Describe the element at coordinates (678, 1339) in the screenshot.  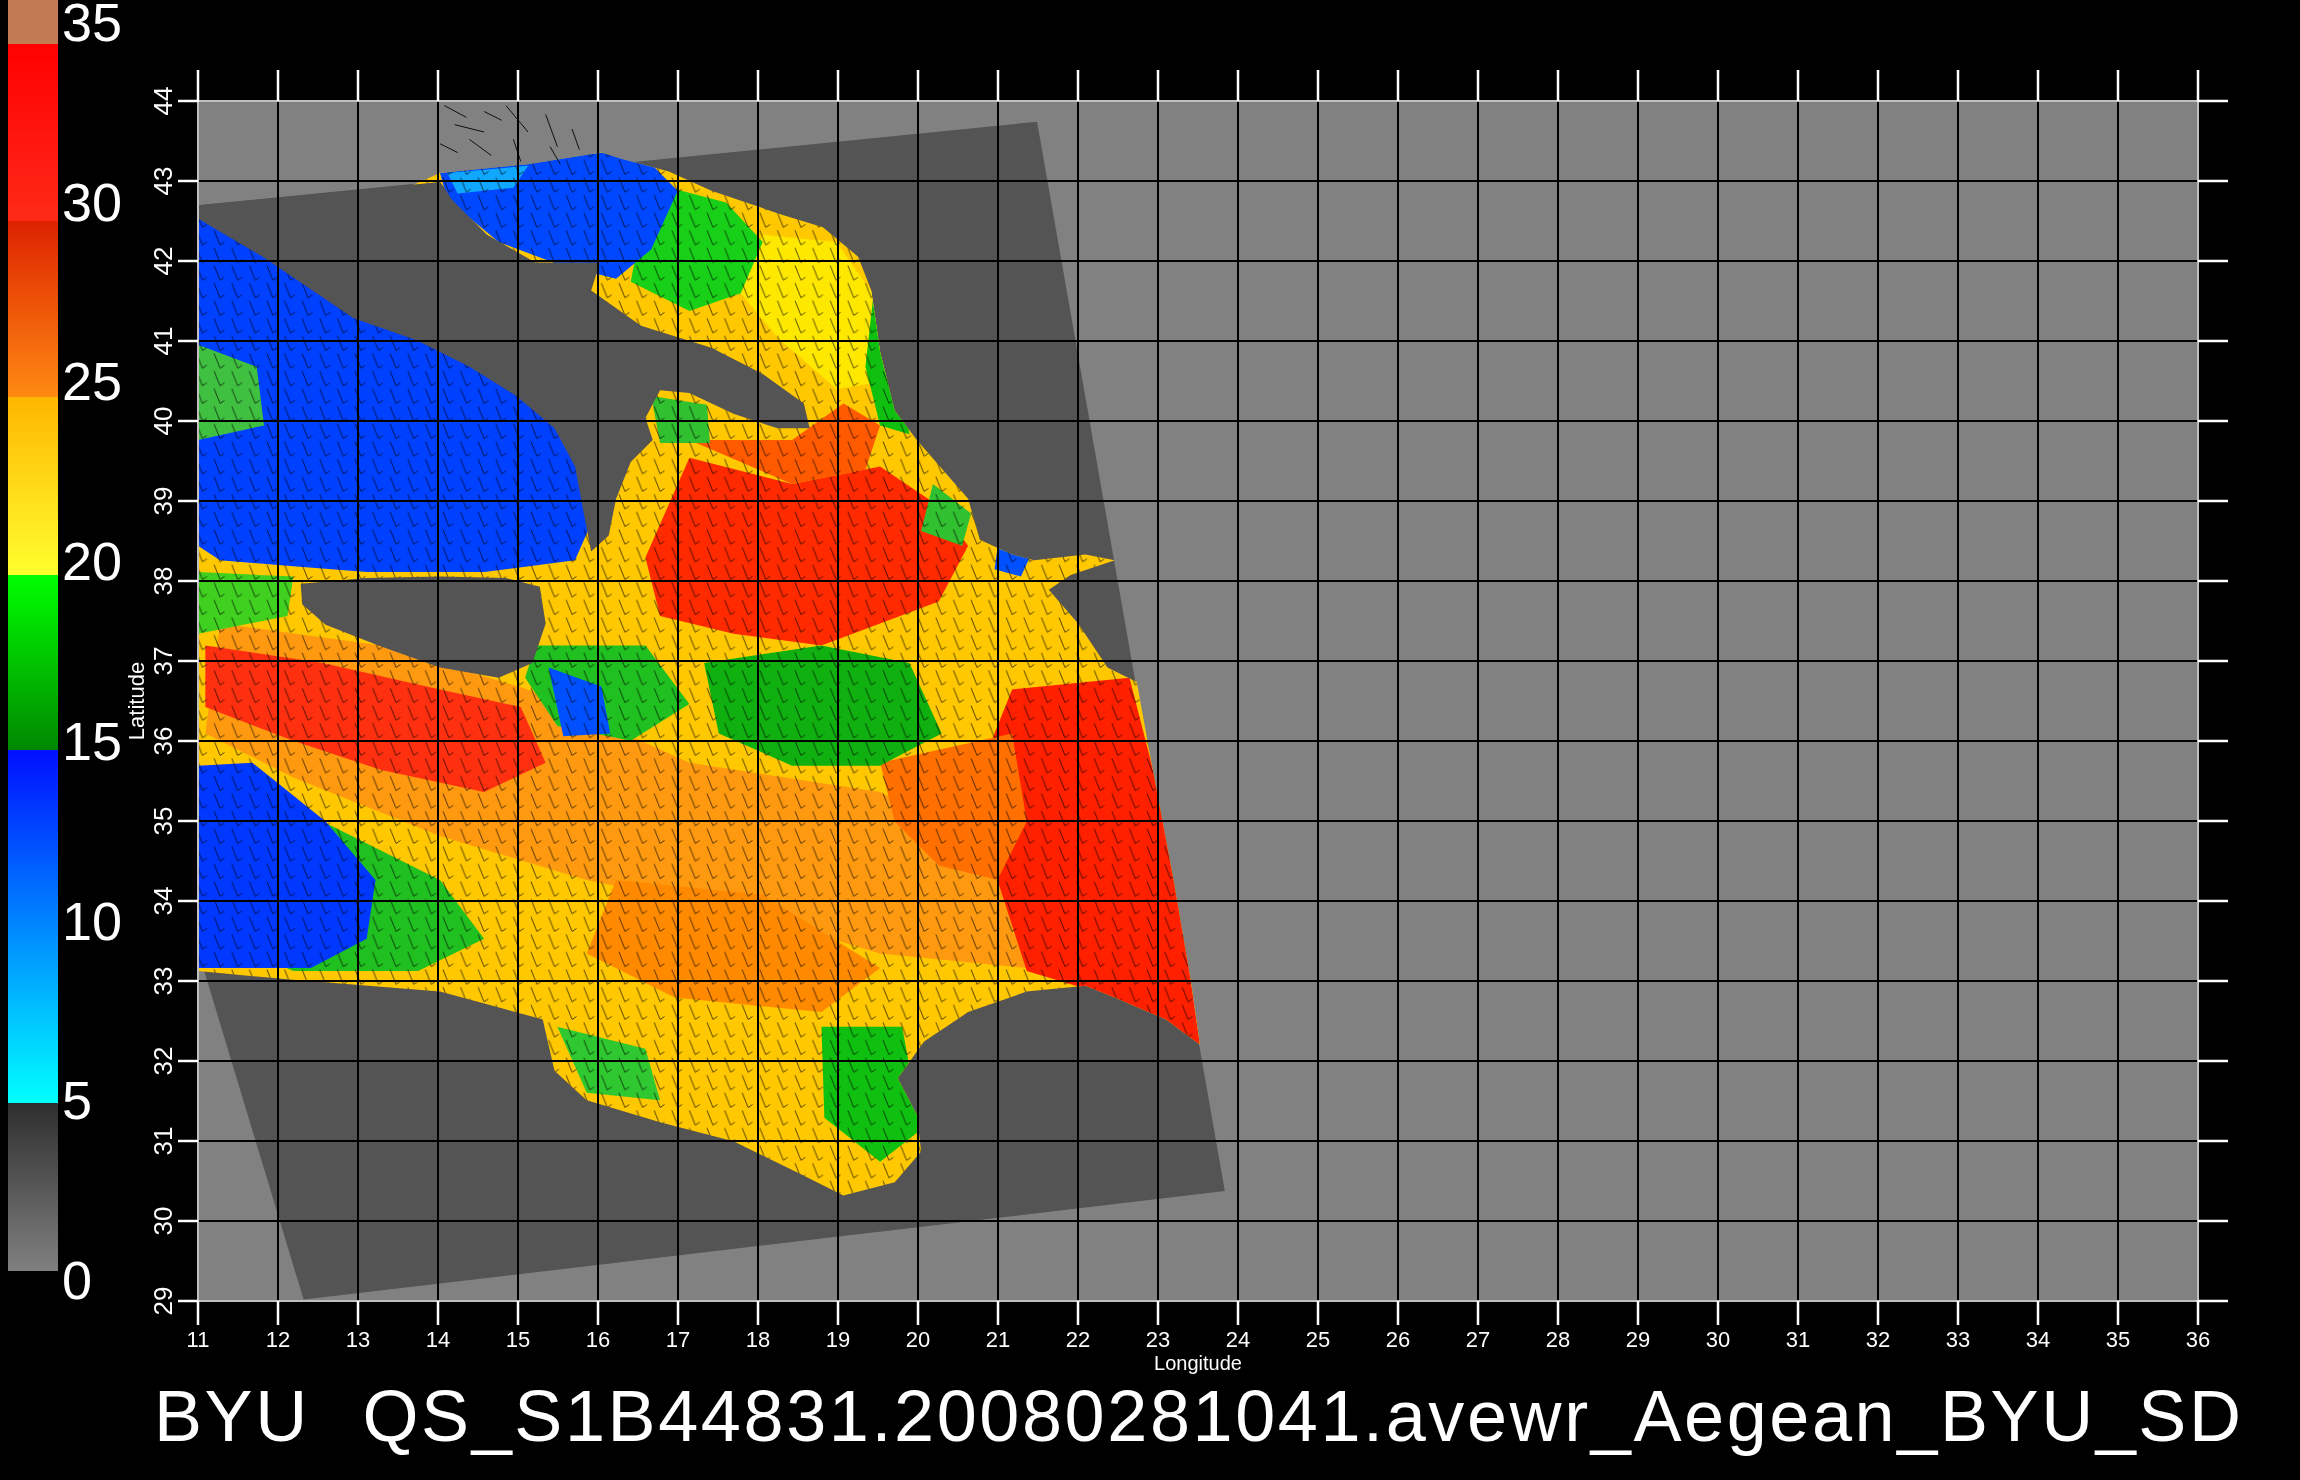
I see `axis-tick-label: 17` at that location.